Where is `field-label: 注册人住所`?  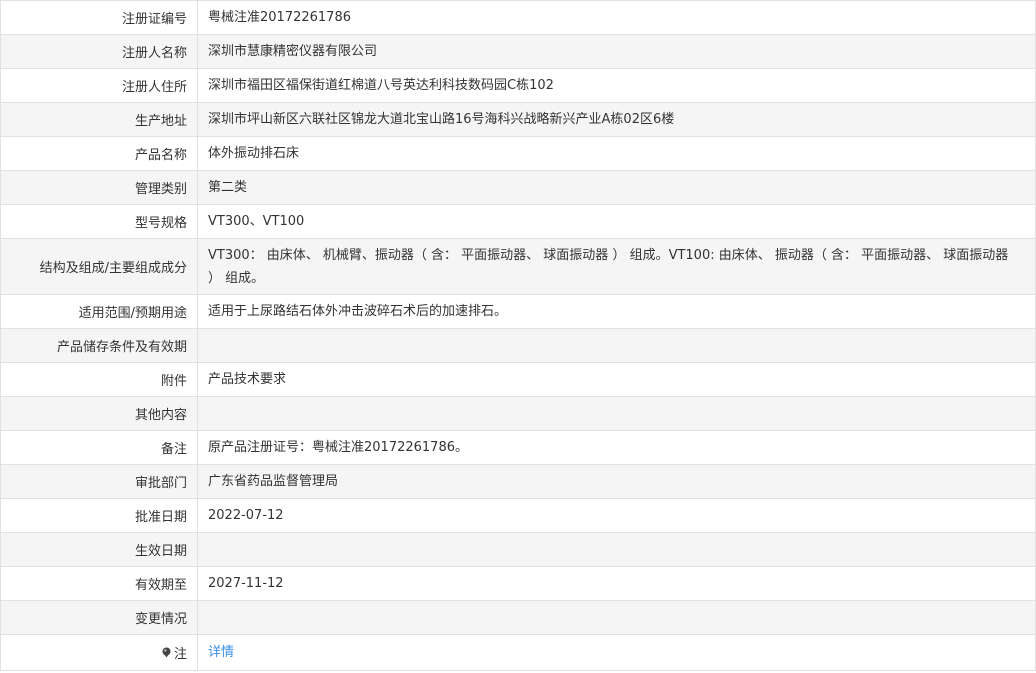
field-label: 注册人住所 is located at coordinates (99, 85).